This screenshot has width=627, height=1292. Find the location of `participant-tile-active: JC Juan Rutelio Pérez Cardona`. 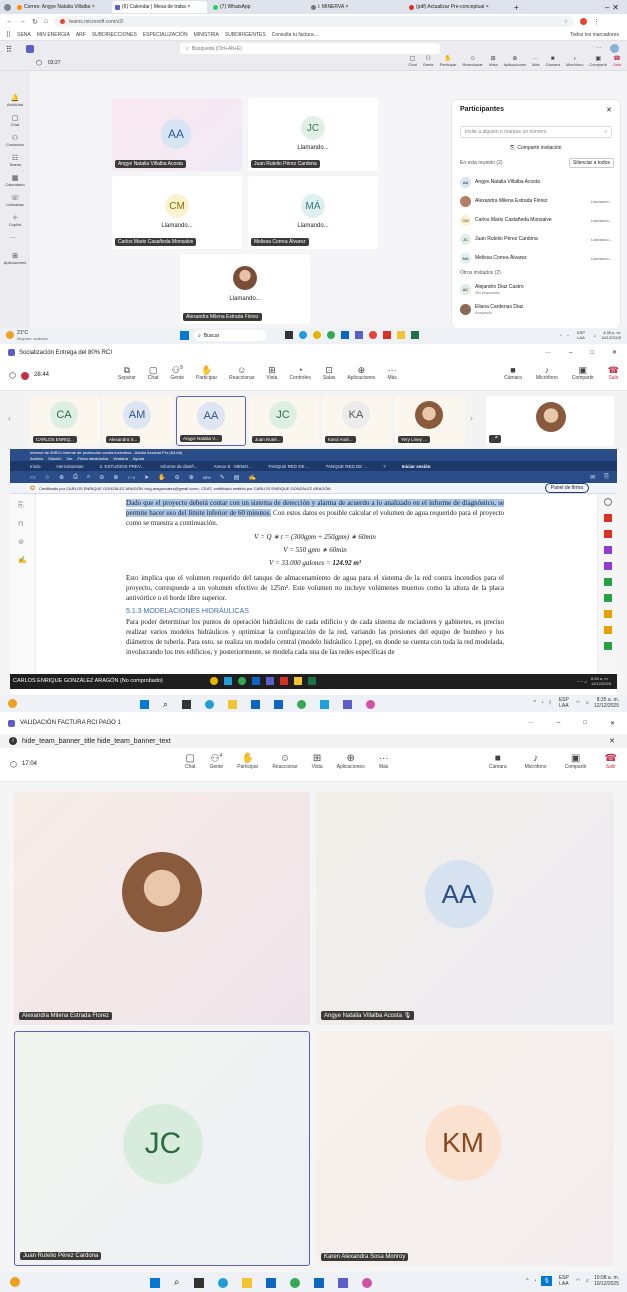

participant-tile-active: JC Juan Rutelio Pérez Cardona is located at coordinates (162, 1148).